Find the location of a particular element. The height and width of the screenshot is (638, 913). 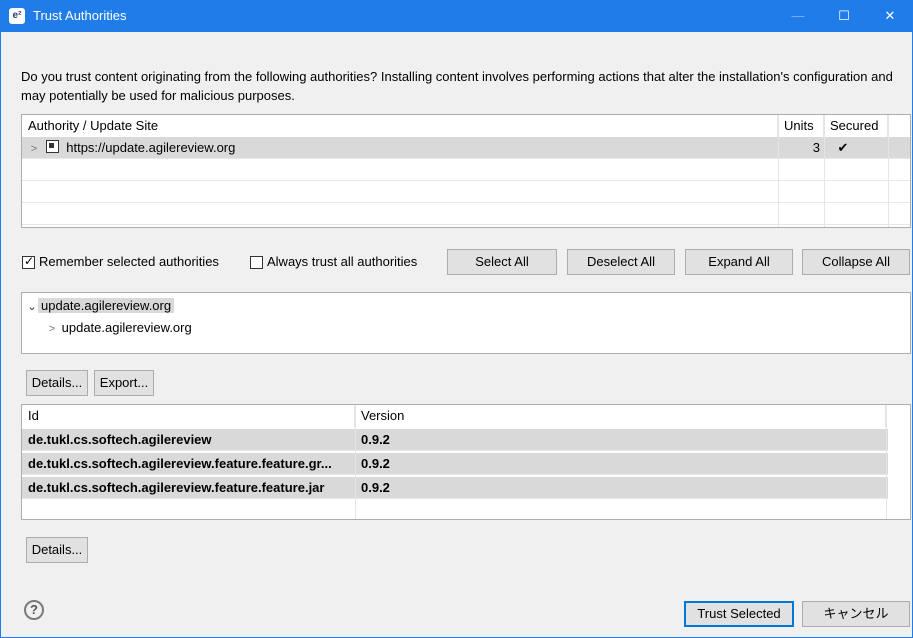

trust-selected-button: Trust Selected is located at coordinates (739, 614).